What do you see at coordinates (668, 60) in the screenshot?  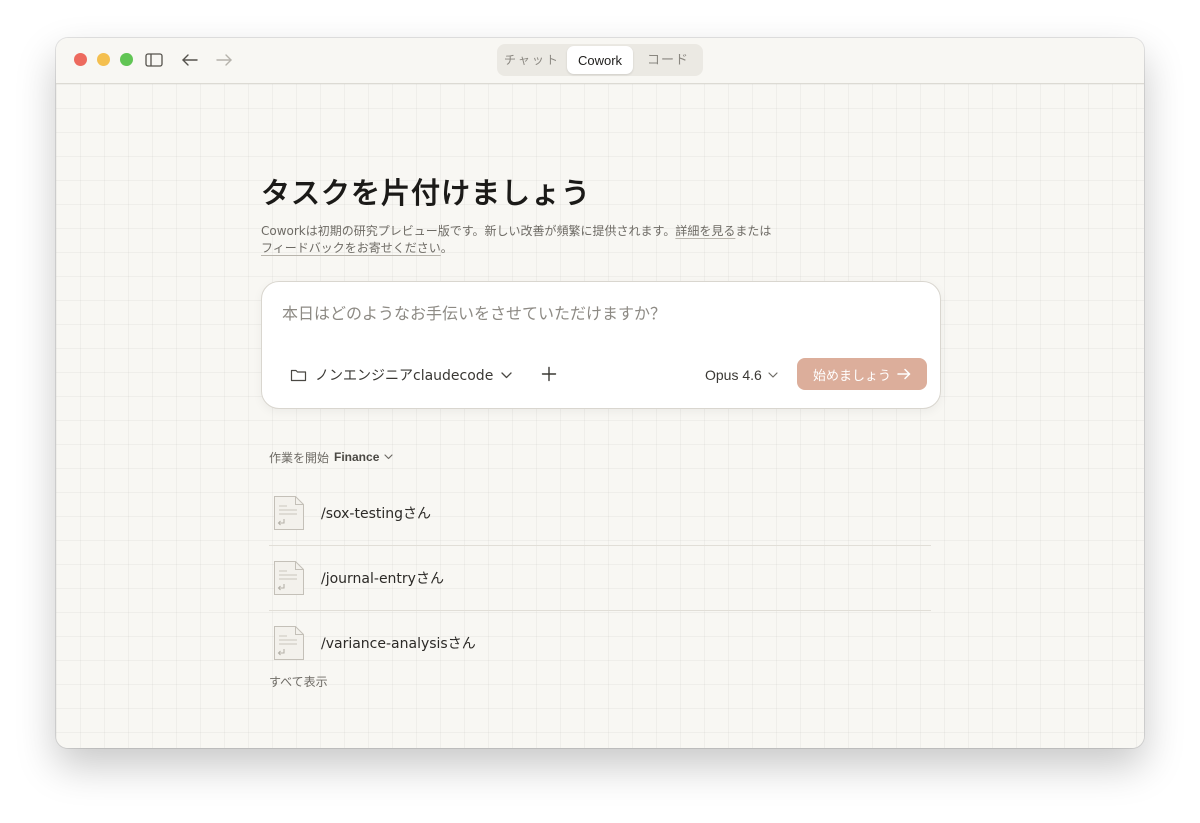 I see `tab-code: コード` at bounding box center [668, 60].